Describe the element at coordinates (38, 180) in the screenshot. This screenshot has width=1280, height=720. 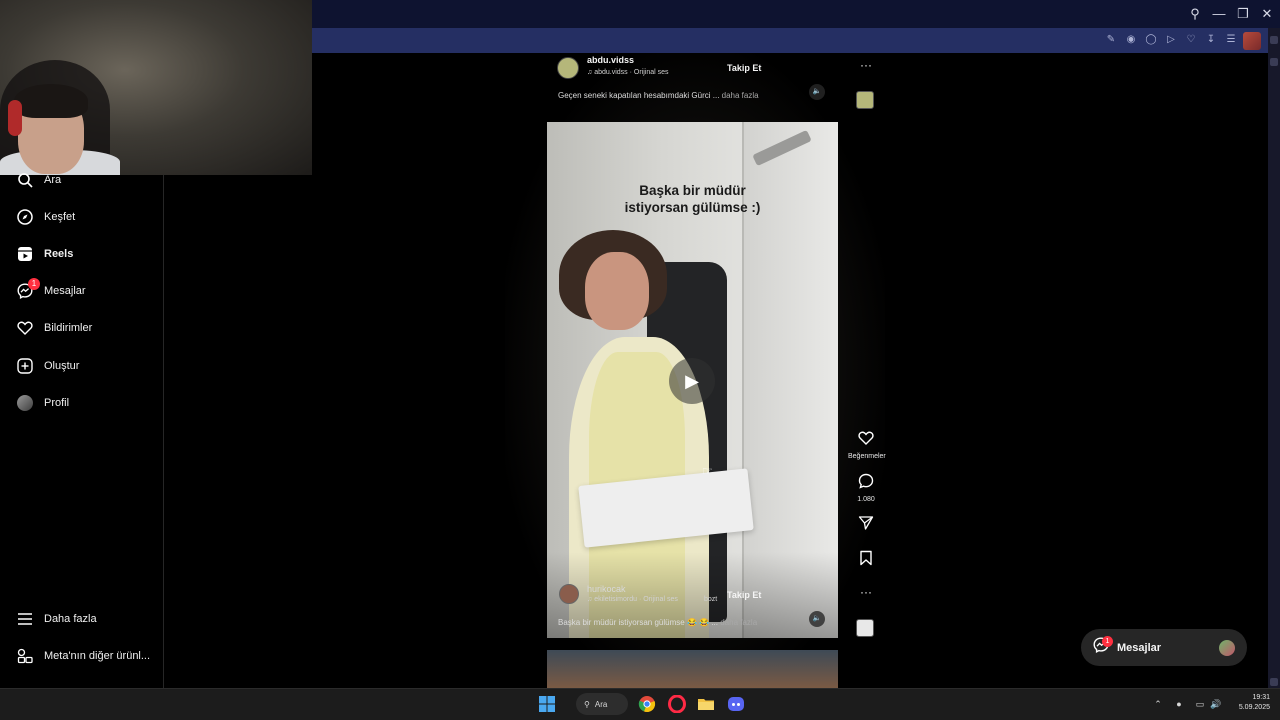
I see `sidebar-item-search: Ara` at that location.